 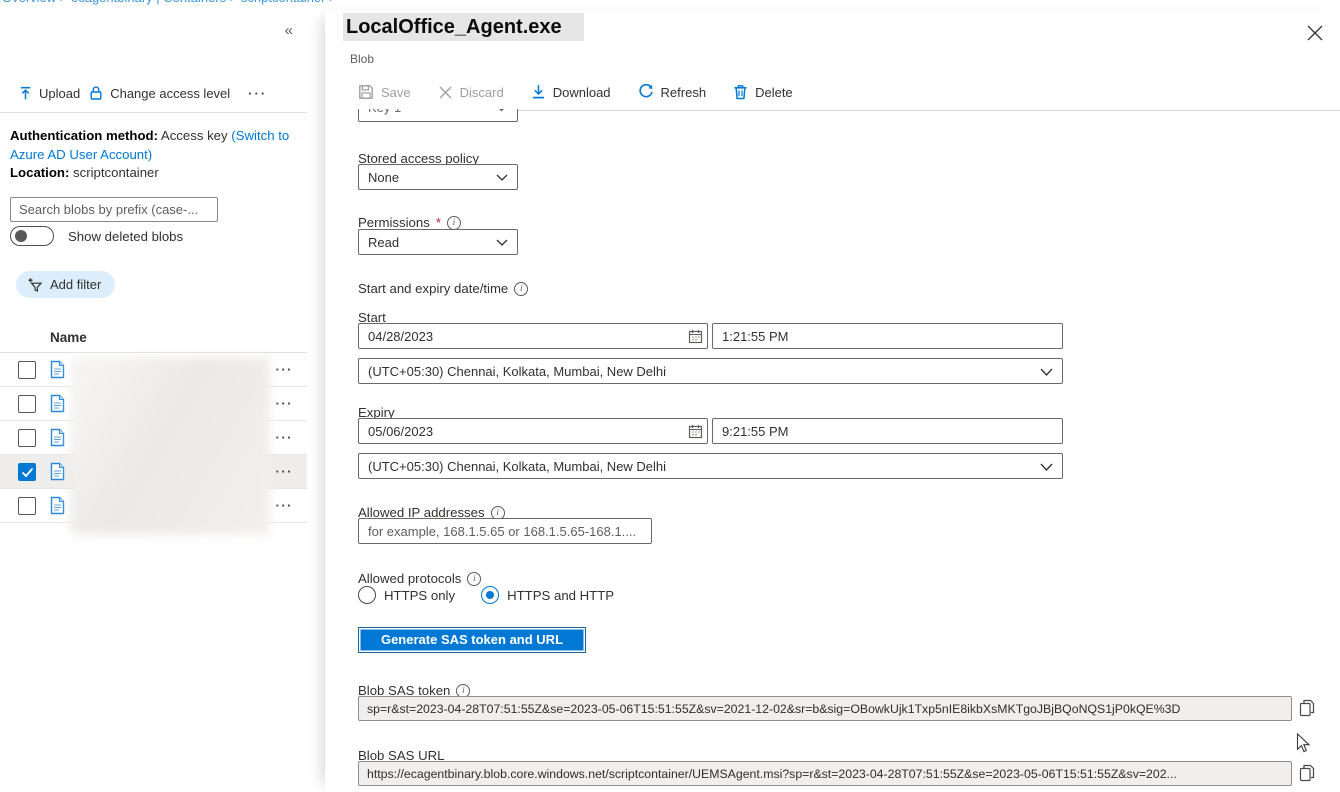 I want to click on https-only-label: HTTPS only, so click(x=420, y=595).